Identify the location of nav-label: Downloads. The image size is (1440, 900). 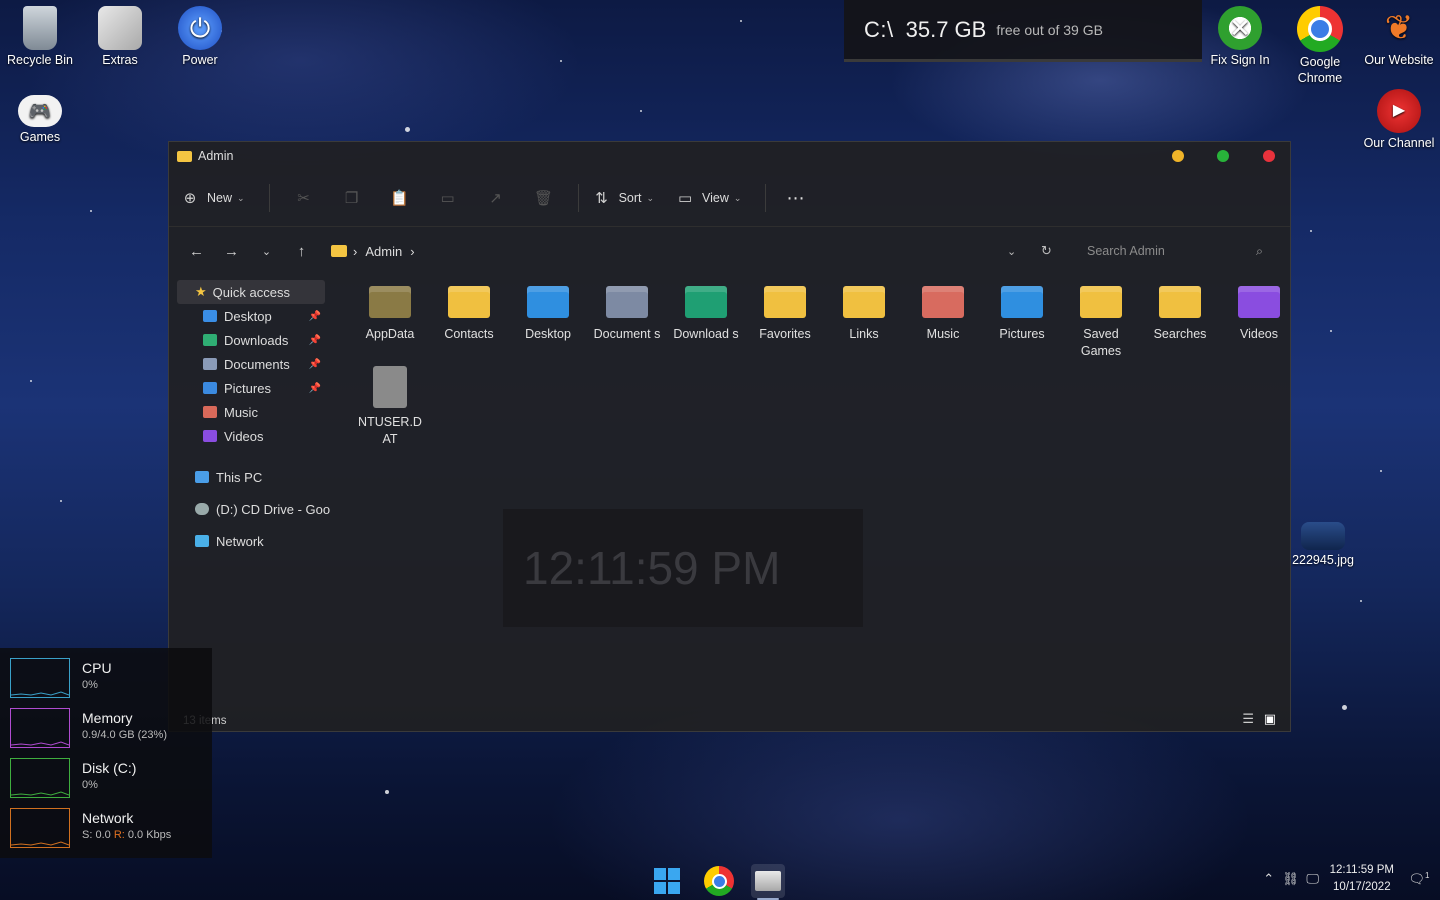
(256, 340).